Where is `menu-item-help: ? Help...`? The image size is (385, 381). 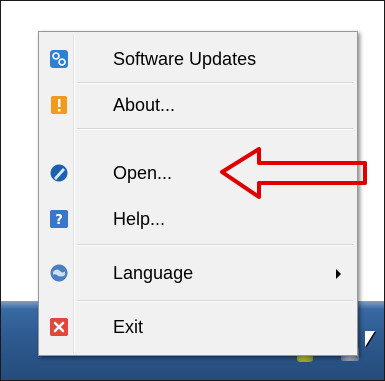 menu-item-help: ? Help... is located at coordinates (198, 219).